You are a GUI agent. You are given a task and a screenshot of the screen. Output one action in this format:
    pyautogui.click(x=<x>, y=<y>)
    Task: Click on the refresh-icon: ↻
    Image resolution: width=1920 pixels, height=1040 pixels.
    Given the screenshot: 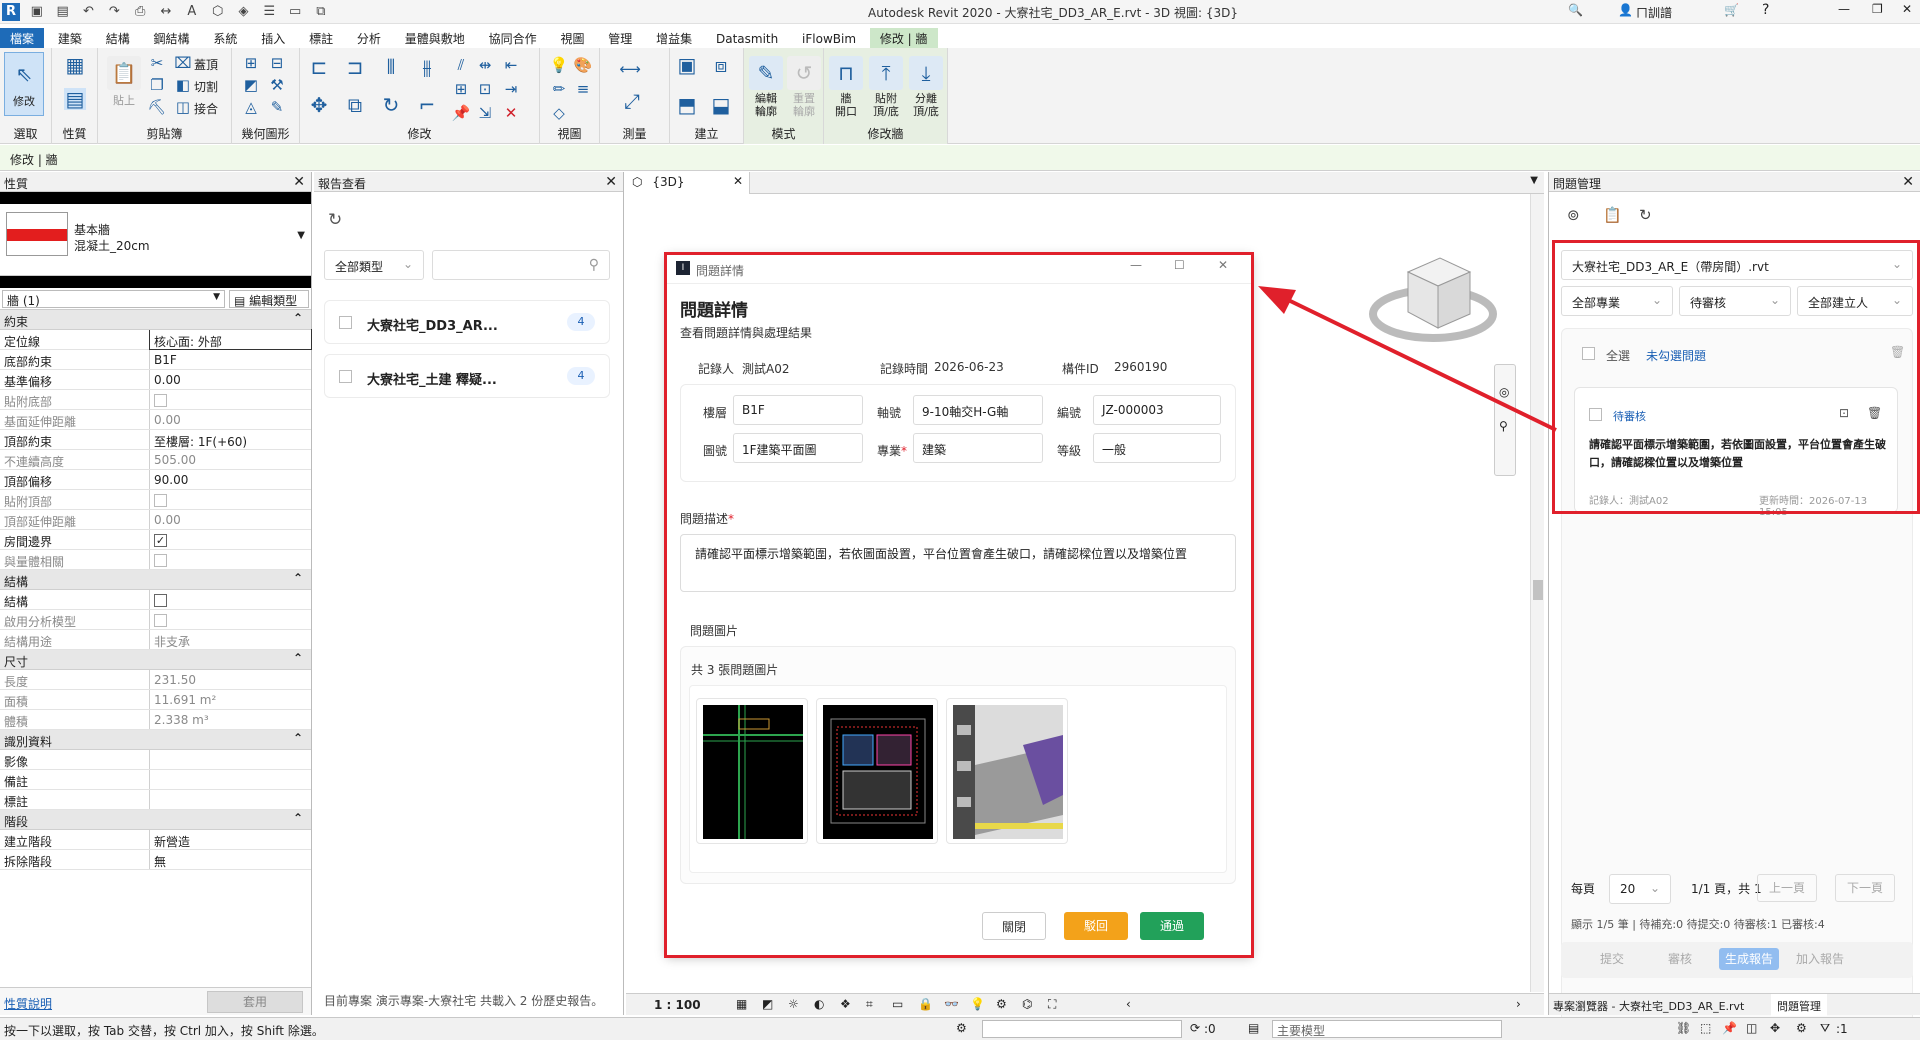 What is the action you would take?
    pyautogui.click(x=335, y=220)
    